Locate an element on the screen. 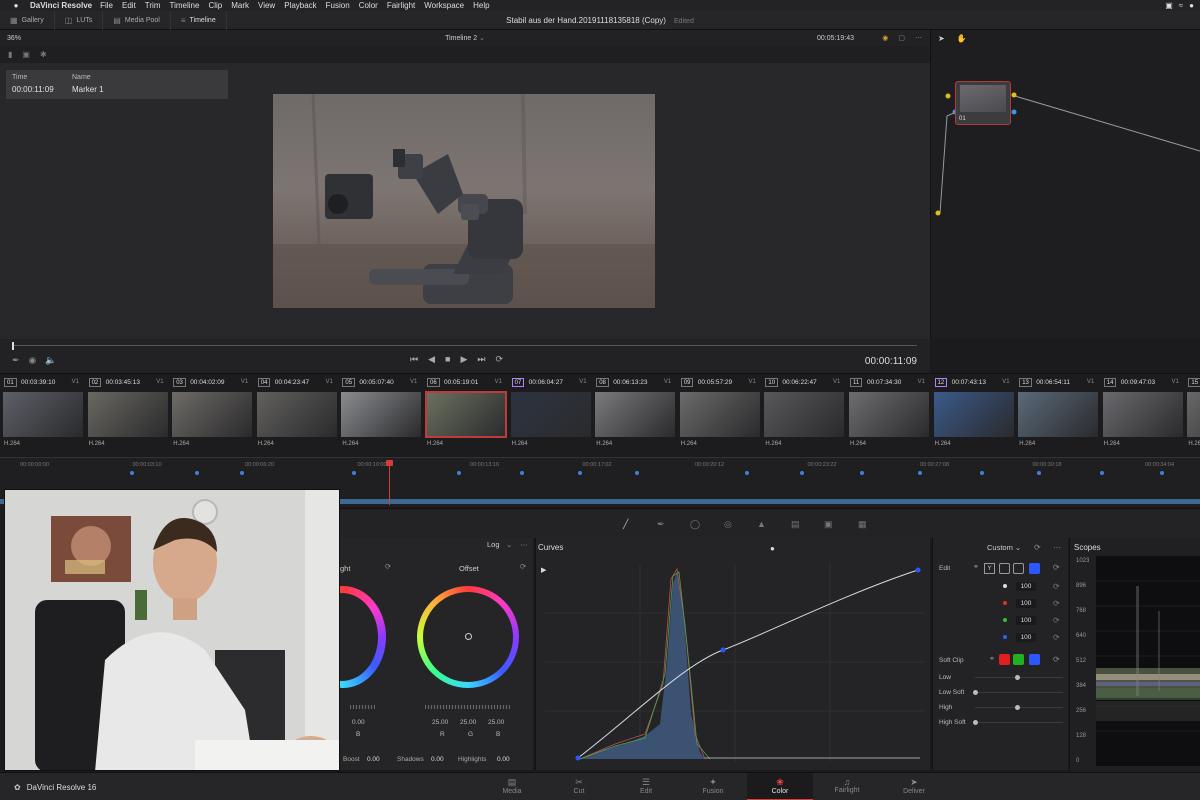 This screenshot has height=800, width=1200. shadows-value: 0.00 is located at coordinates (437, 759).